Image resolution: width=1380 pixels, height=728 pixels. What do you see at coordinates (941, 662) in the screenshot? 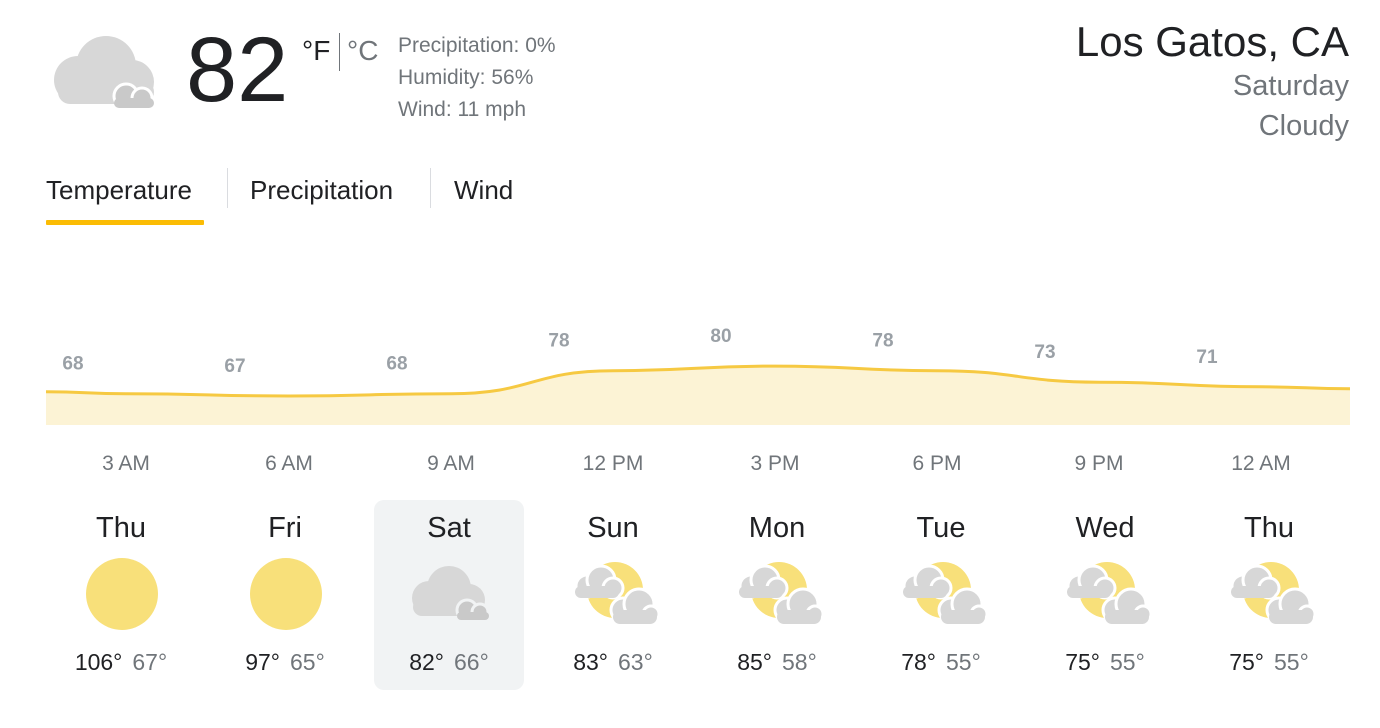
I see `forecast-temperatures: 78° 55°` at bounding box center [941, 662].